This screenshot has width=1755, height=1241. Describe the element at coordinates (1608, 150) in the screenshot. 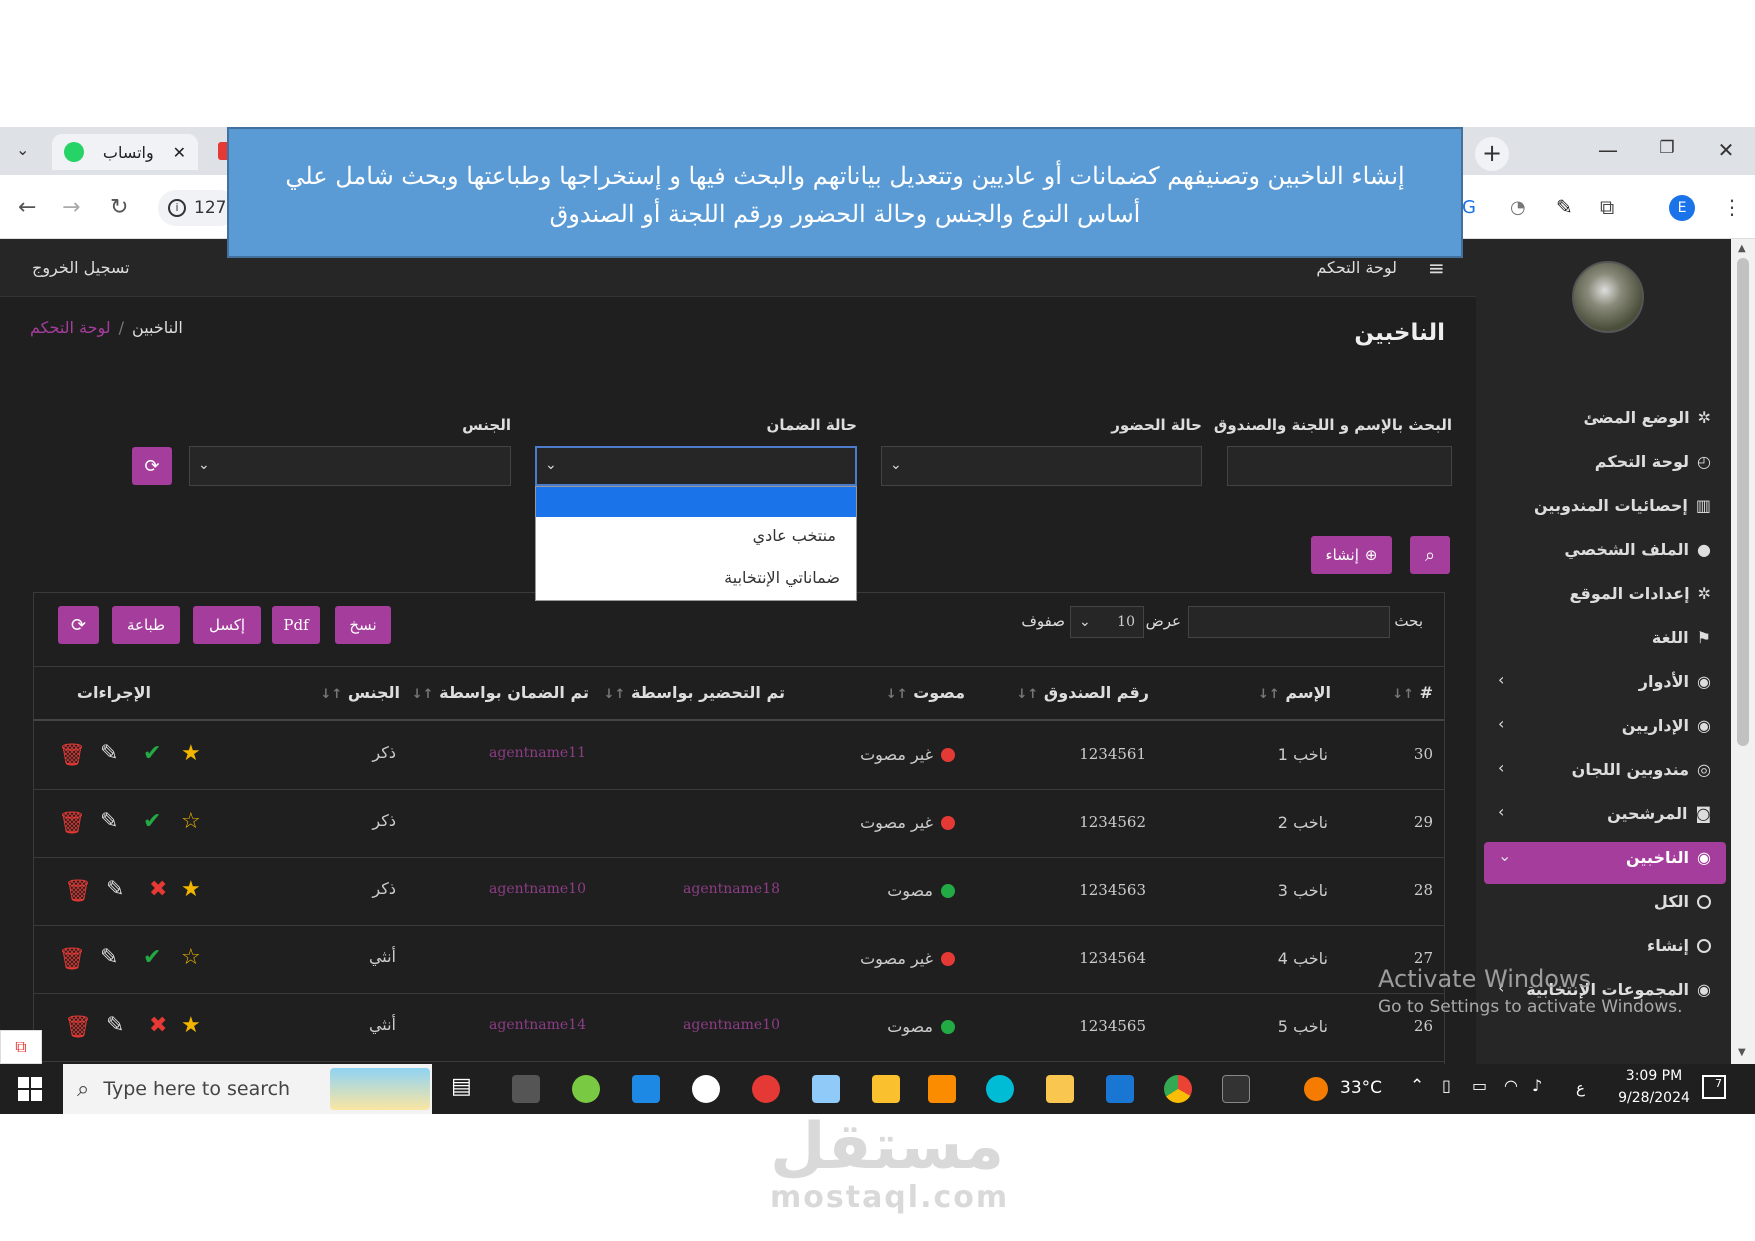

I see `minimize-icon: —` at that location.